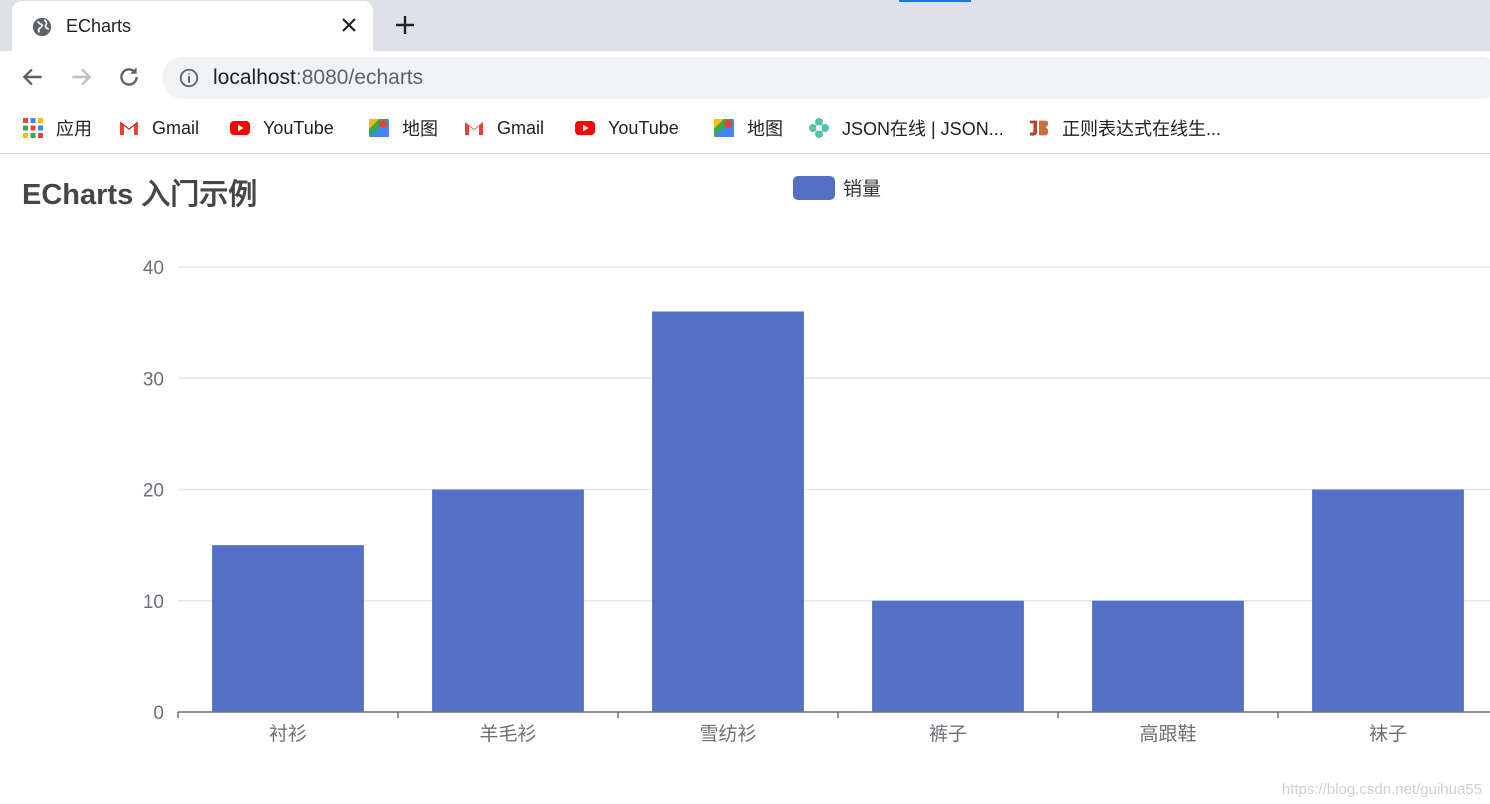  What do you see at coordinates (1381, 789) in the screenshot?
I see `watermark: https://blog.csdn.net/guihua55` at bounding box center [1381, 789].